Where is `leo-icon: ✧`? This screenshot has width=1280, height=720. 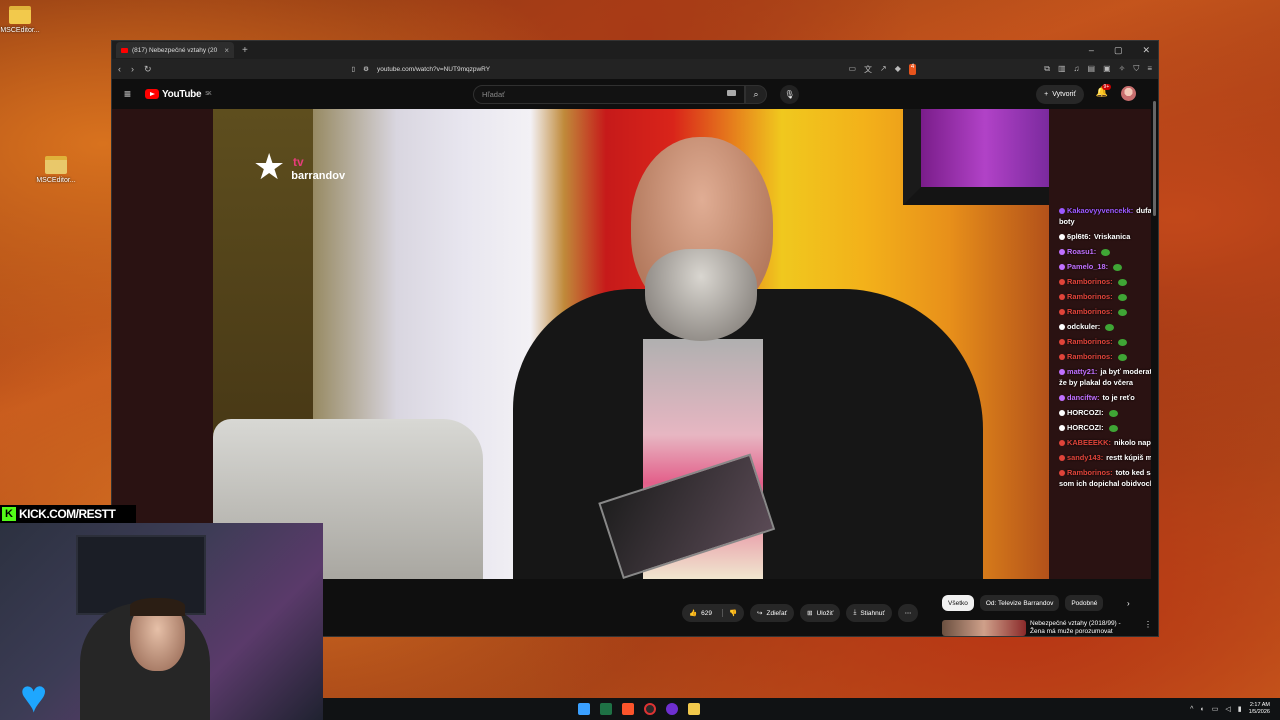
leo-icon: ✧ is located at coordinates (1122, 69).